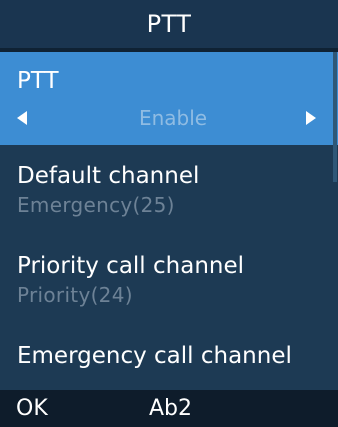 The image size is (338, 427). Describe the element at coordinates (311, 118) in the screenshot. I see `triangle-right-icon` at that location.